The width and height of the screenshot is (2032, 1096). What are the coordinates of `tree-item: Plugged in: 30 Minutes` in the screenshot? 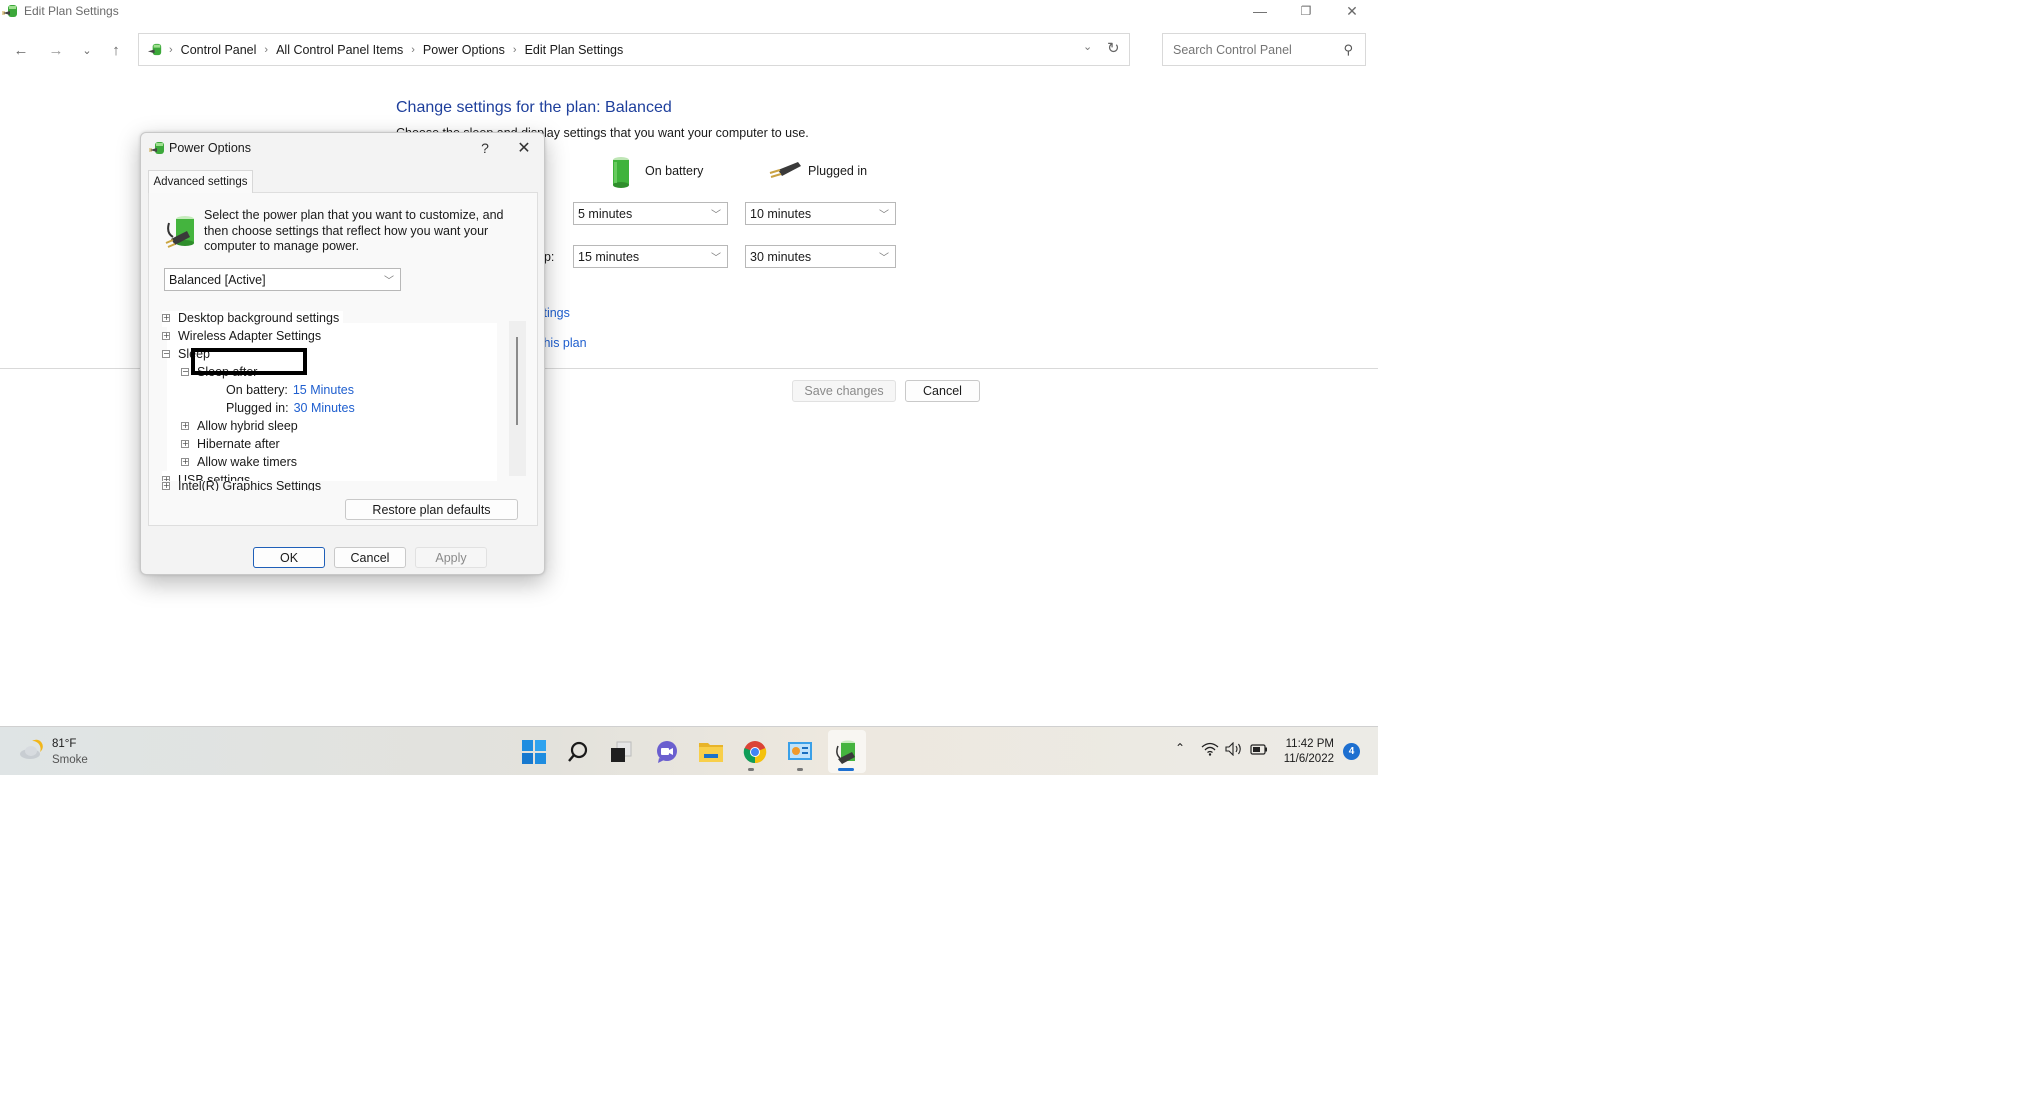 It's located at (290, 408).